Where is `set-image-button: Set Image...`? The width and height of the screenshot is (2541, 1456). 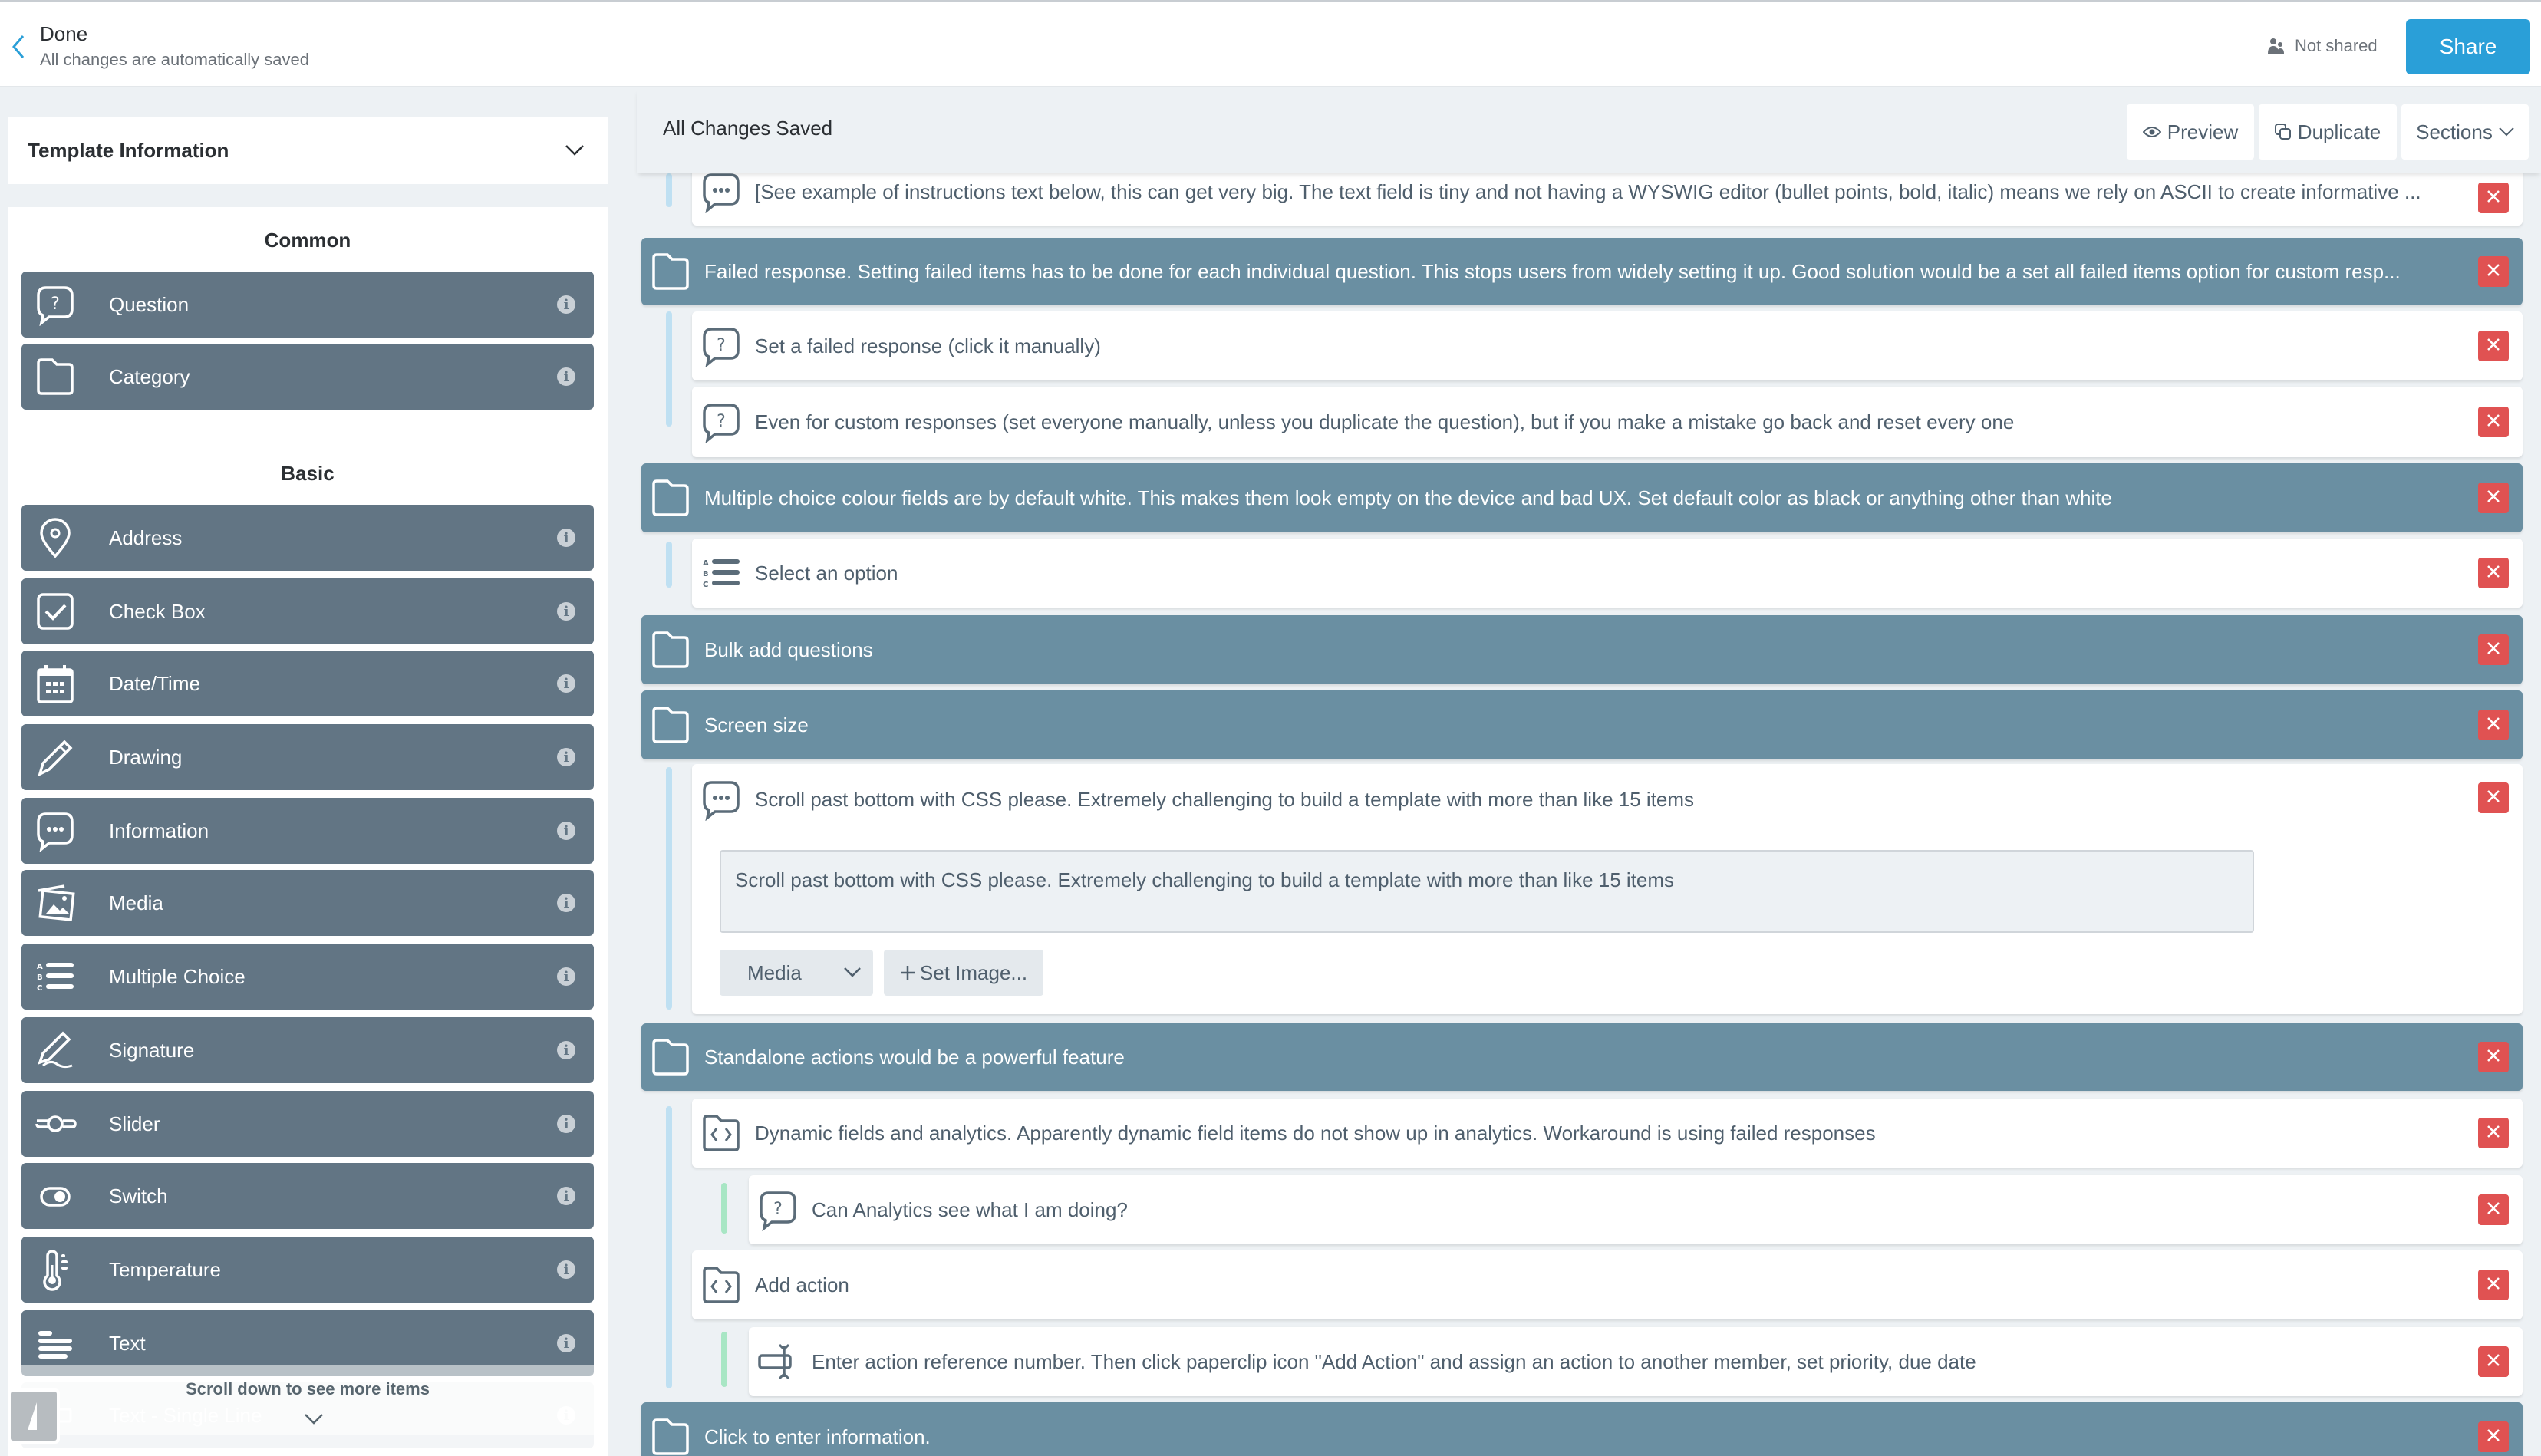 set-image-button: Set Image... is located at coordinates (963, 973).